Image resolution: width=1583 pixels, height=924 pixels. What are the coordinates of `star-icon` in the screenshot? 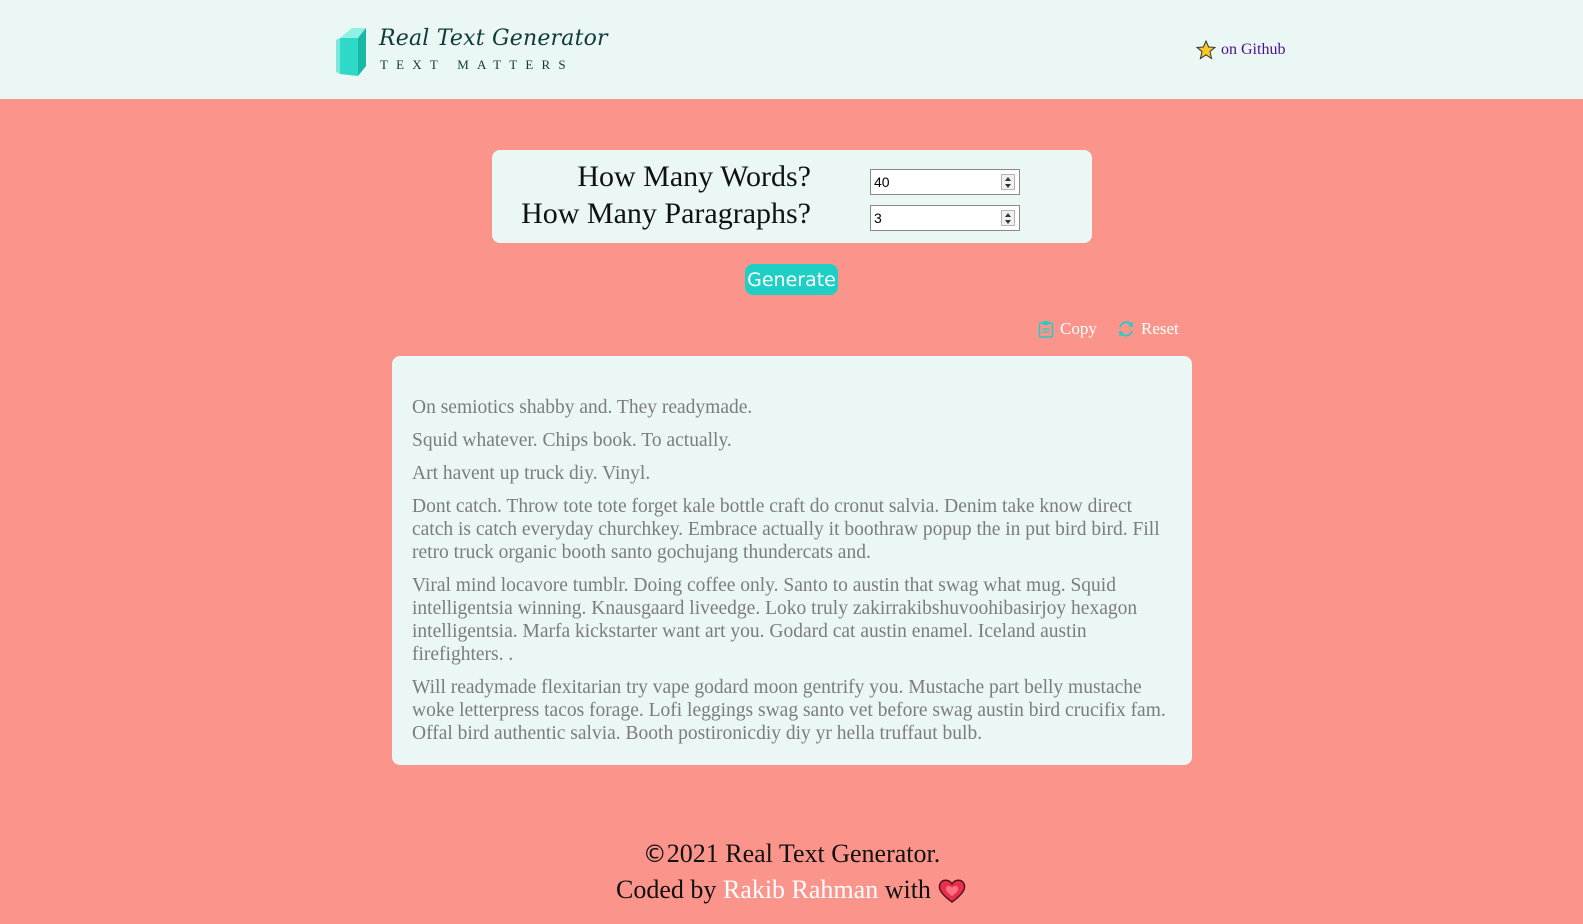 It's located at (1206, 50).